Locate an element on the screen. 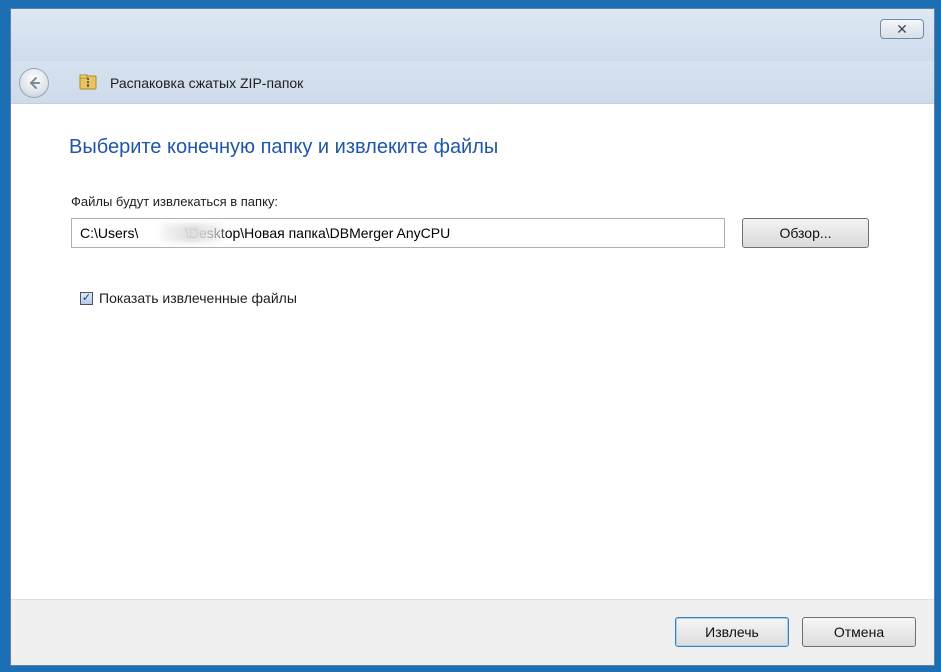  dialog-footer: Извлечь Отмена is located at coordinates (472, 632).